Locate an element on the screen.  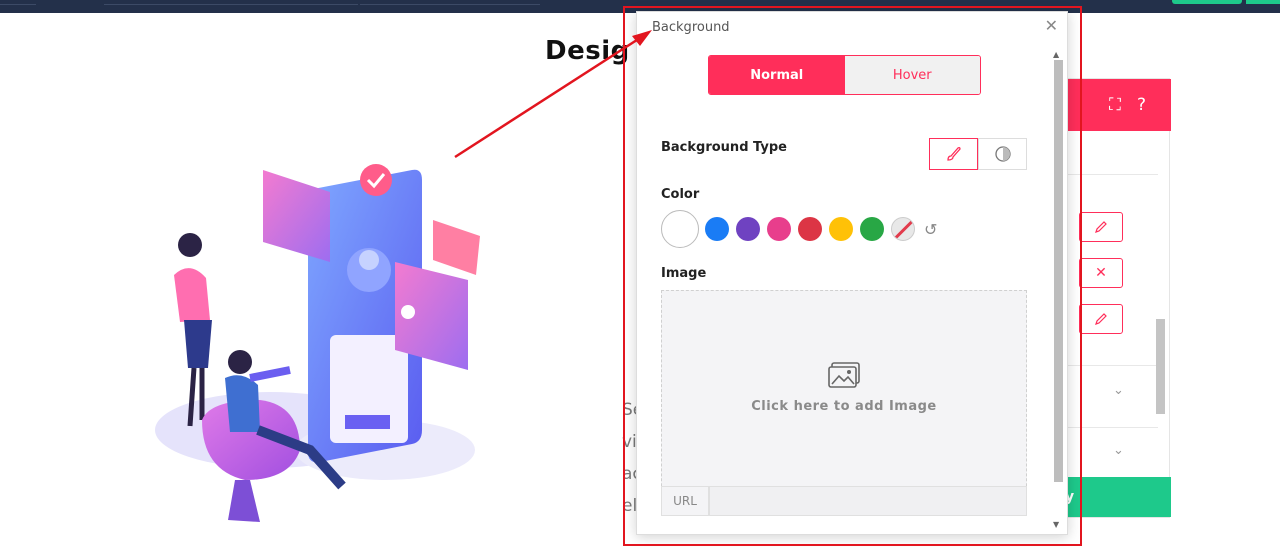
help-icon: ? is located at coordinates (1141, 105).